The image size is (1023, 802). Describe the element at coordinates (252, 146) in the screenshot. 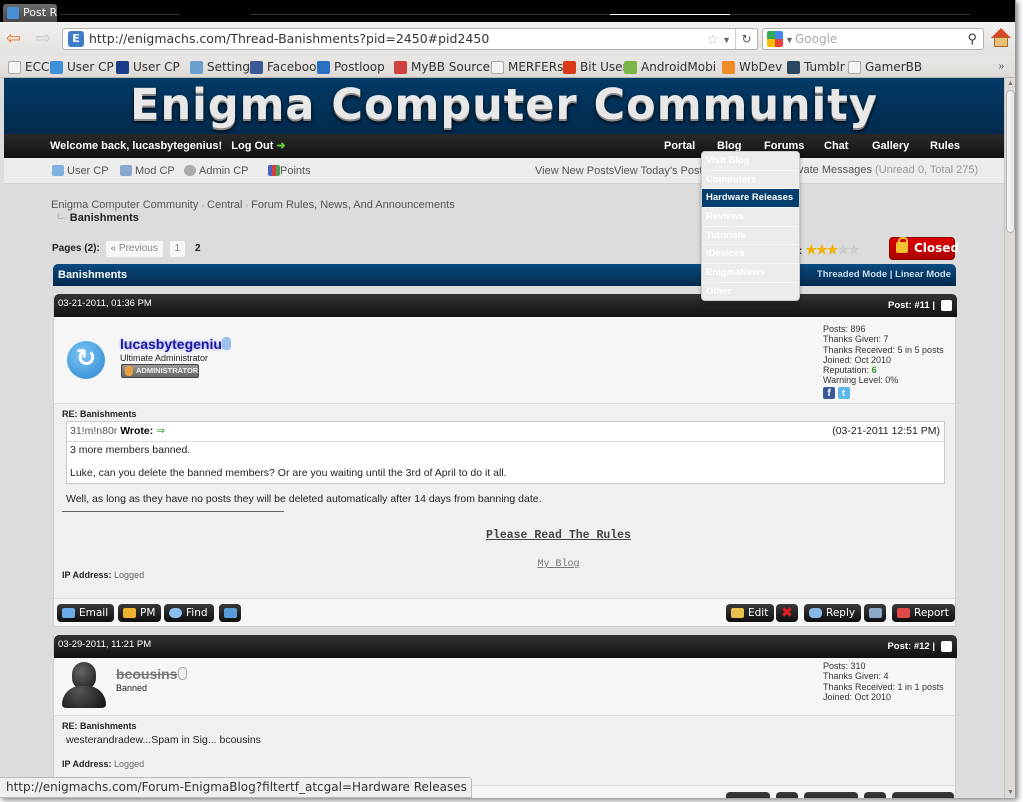

I see `logout-link: Log Out` at that location.